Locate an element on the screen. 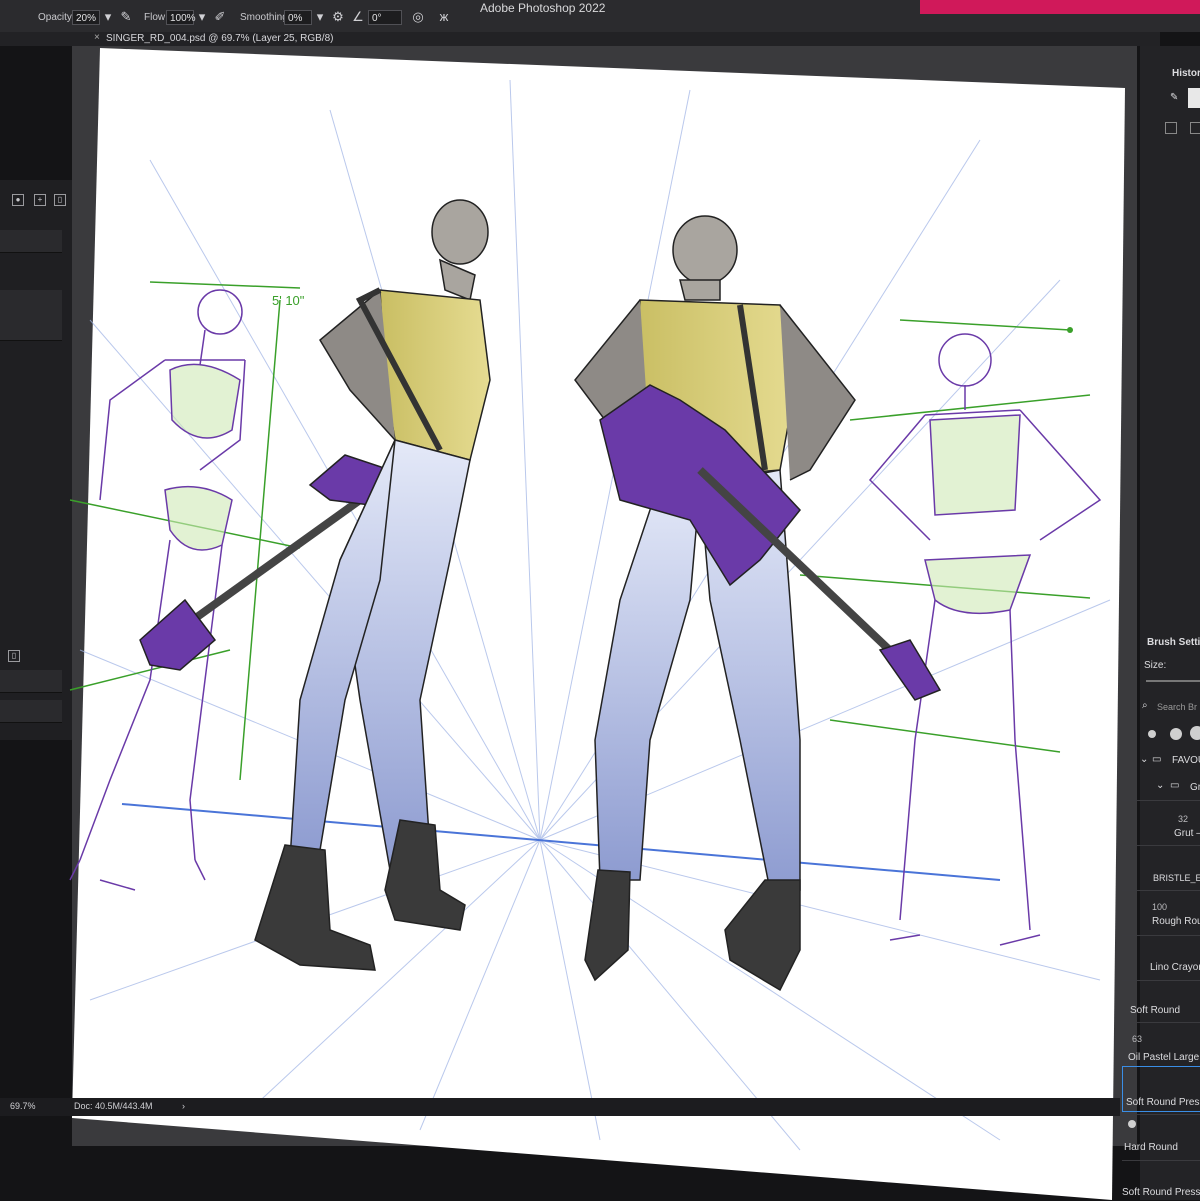 The image size is (1200, 1201). brush-size: 32 is located at coordinates (1183, 819).